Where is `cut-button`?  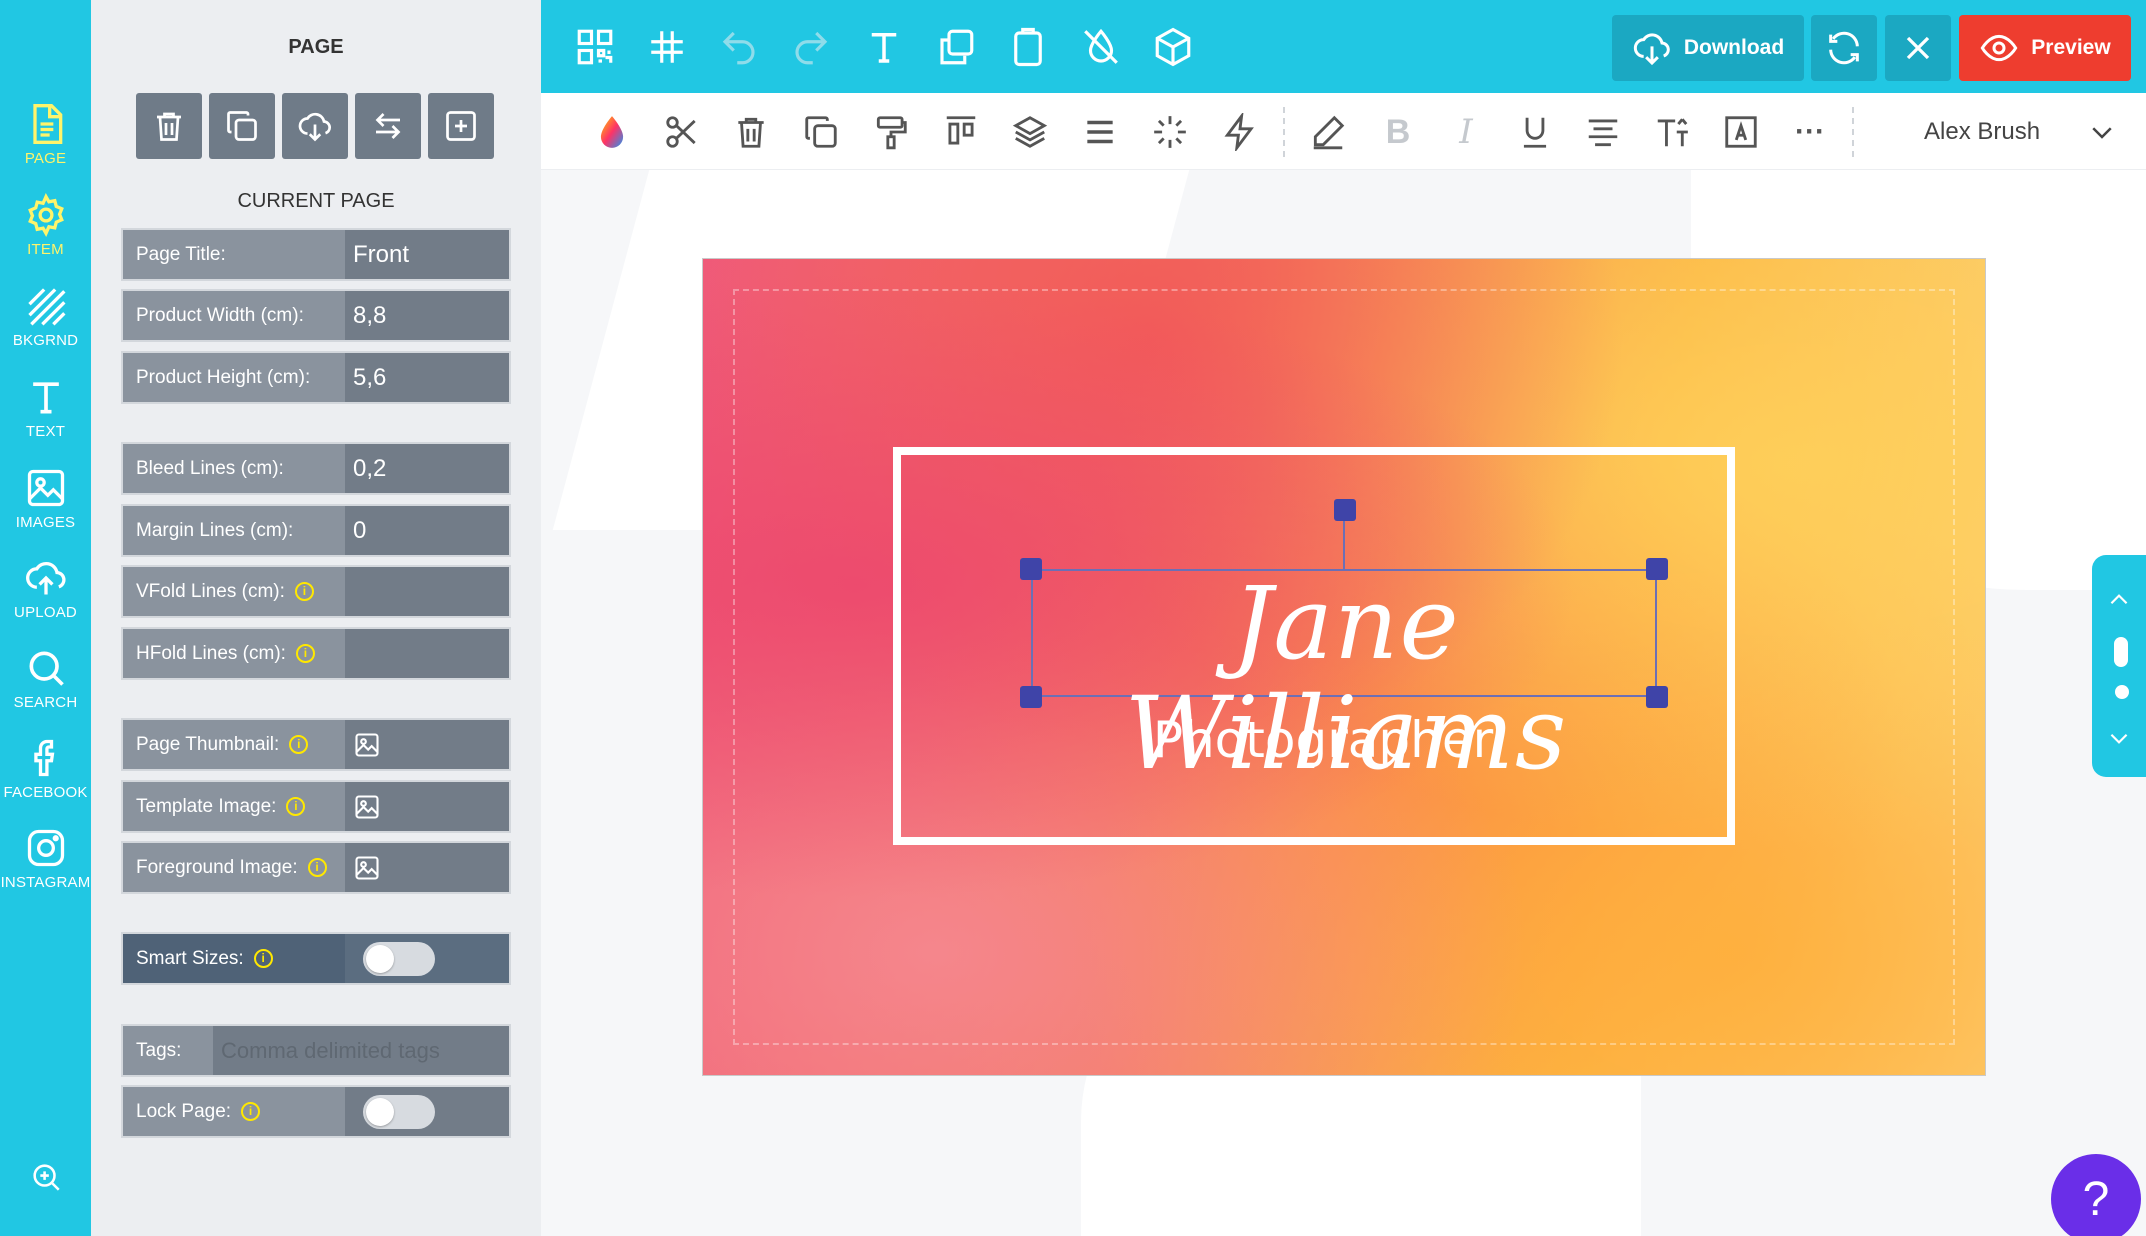
cut-button is located at coordinates (682, 132).